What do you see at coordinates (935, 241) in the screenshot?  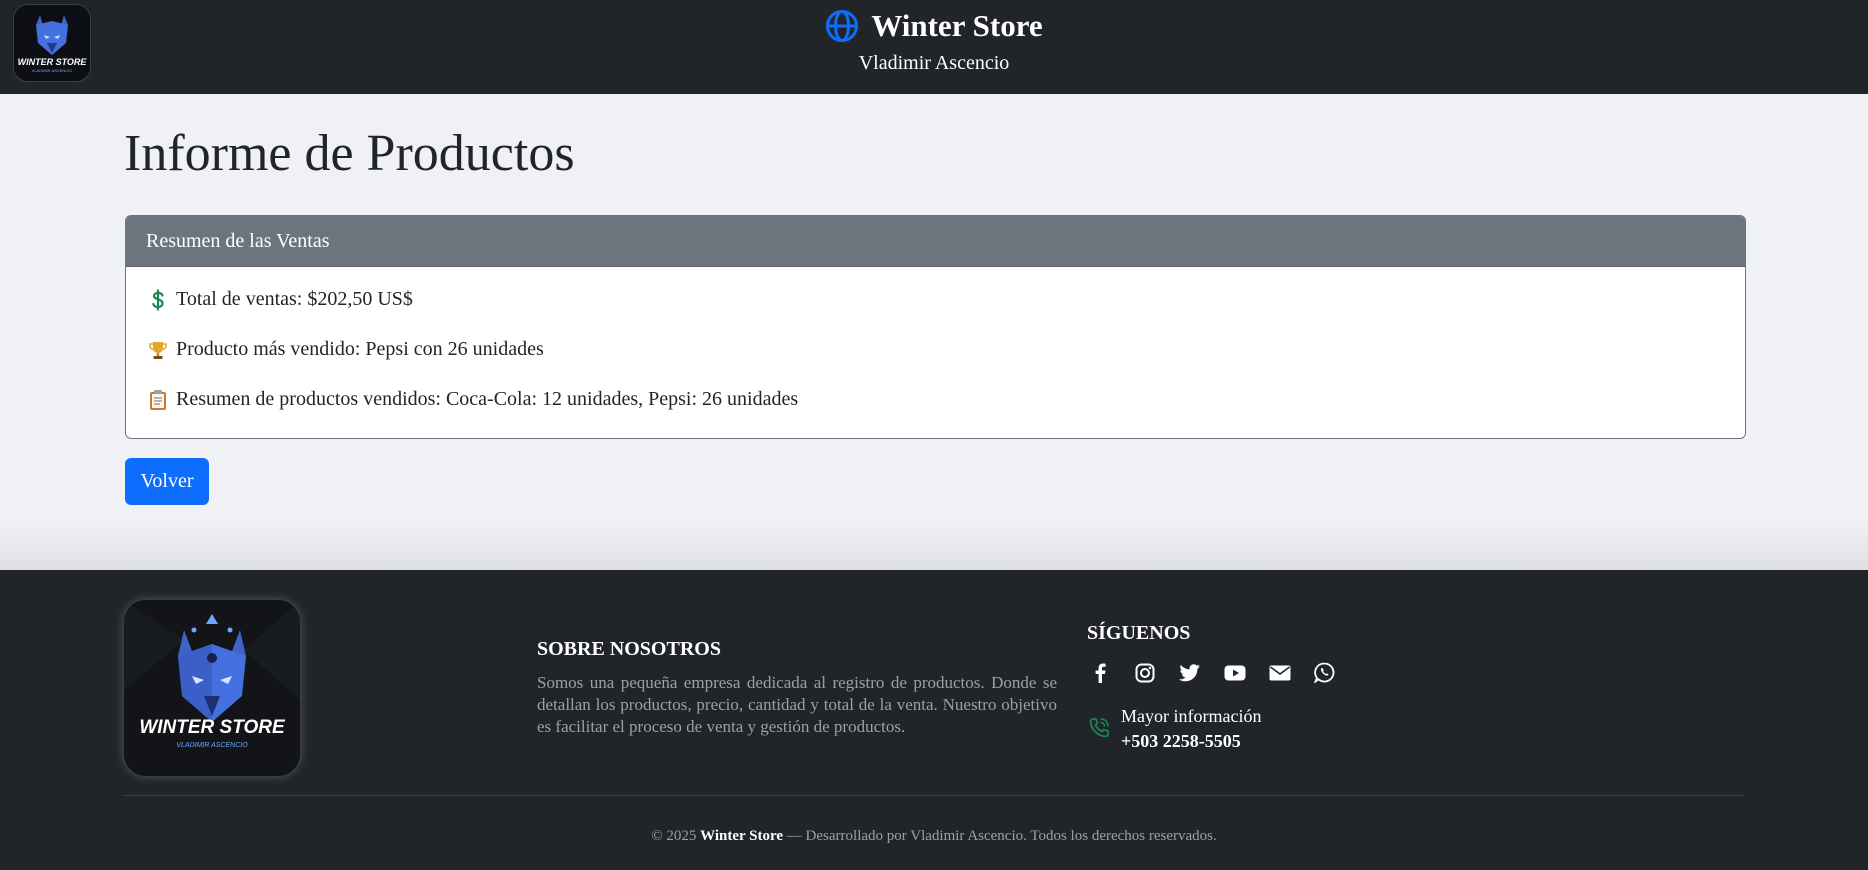 I see `card-header: Resumen de las Ventas` at bounding box center [935, 241].